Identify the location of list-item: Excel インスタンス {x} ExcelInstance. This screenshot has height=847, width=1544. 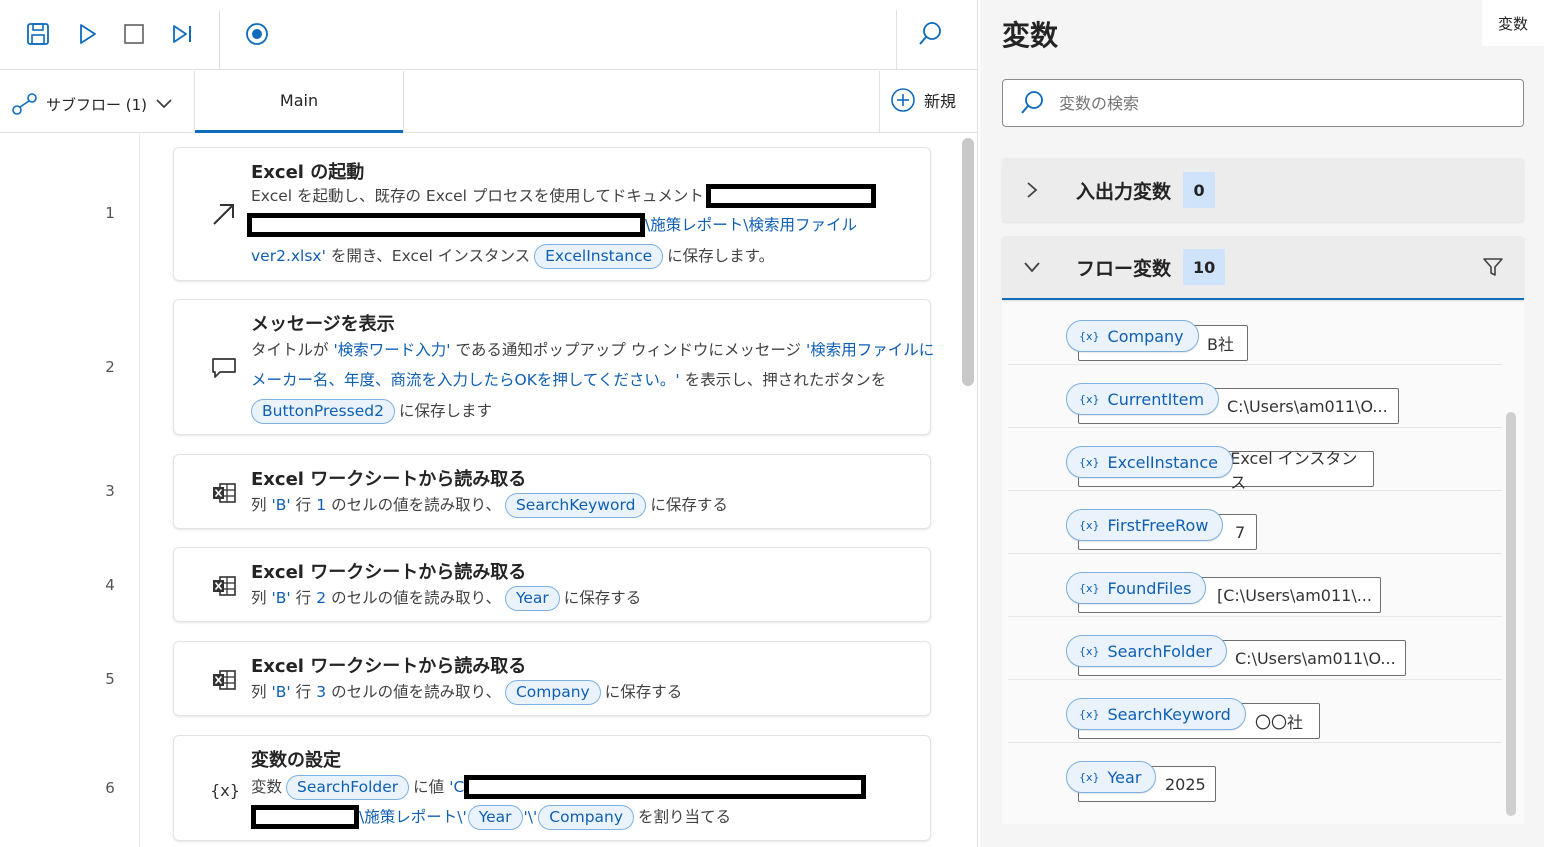
(1255, 460).